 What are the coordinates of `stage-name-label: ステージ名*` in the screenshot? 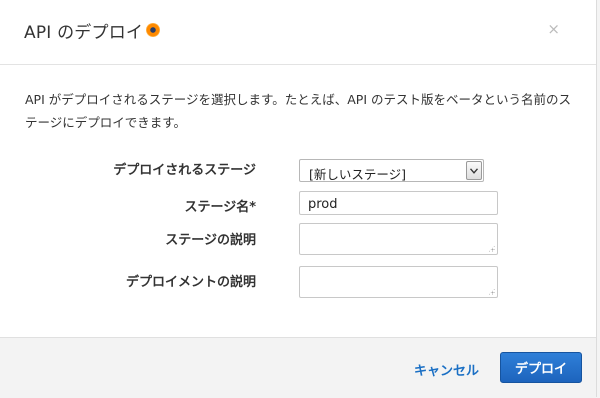 It's located at (220, 207).